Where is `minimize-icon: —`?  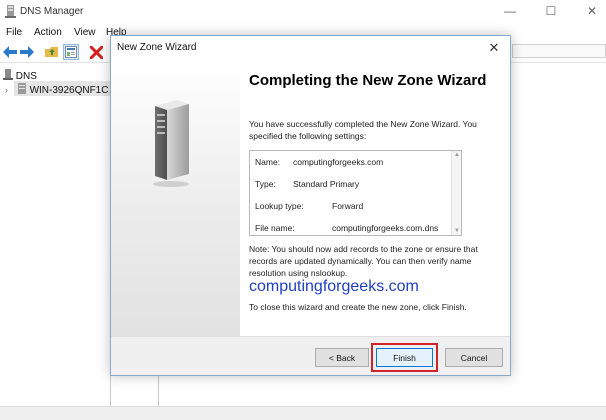
minimize-icon: — is located at coordinates (510, 11).